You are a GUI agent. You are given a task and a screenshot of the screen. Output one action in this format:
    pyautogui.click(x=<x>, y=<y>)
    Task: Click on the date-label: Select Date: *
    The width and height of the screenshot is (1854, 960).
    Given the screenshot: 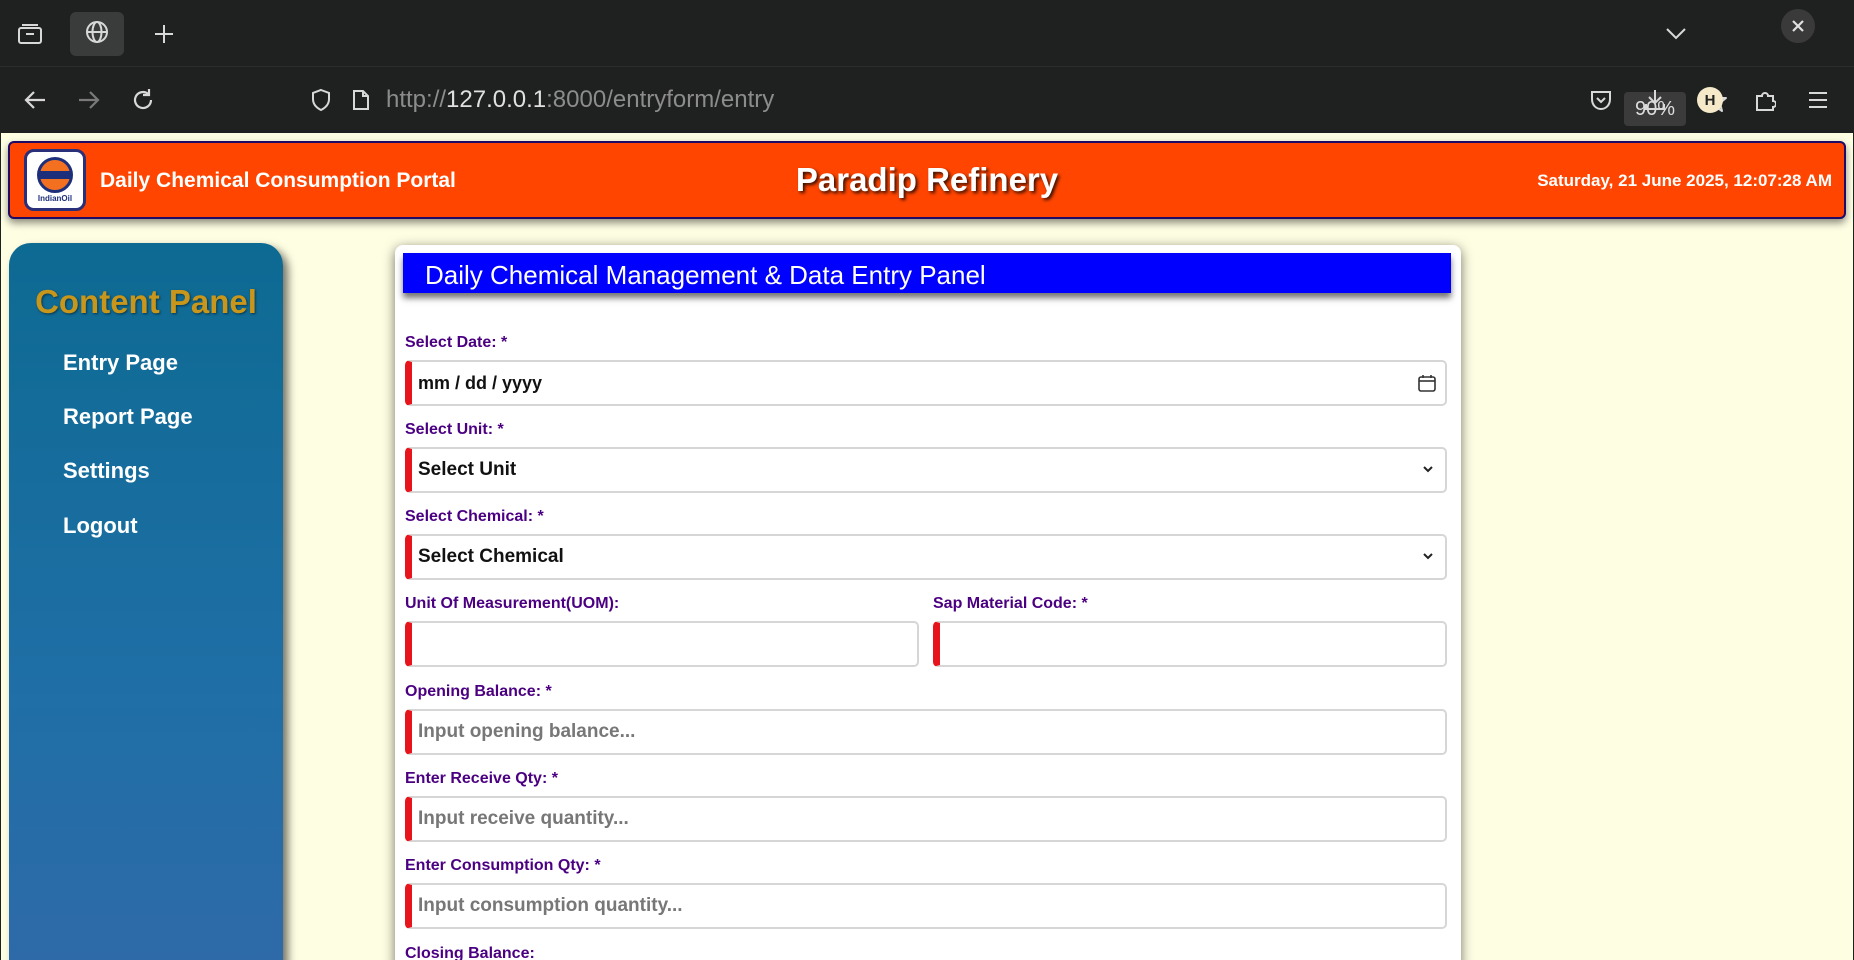 What is the action you would take?
    pyautogui.click(x=456, y=342)
    